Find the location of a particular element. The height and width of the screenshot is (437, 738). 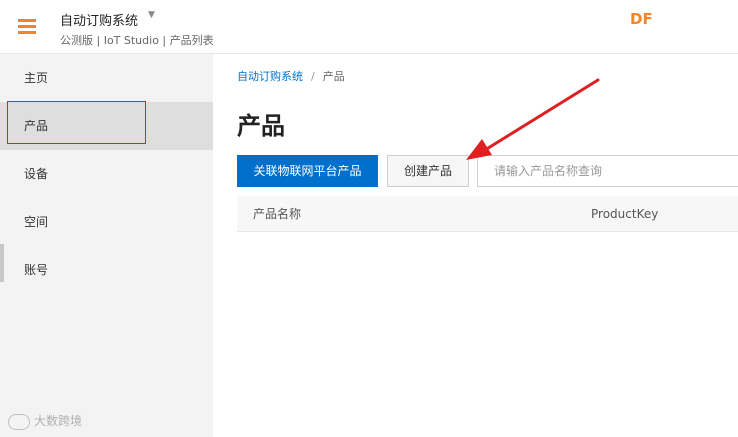

watermark-text: 大数跨境 is located at coordinates (58, 421).